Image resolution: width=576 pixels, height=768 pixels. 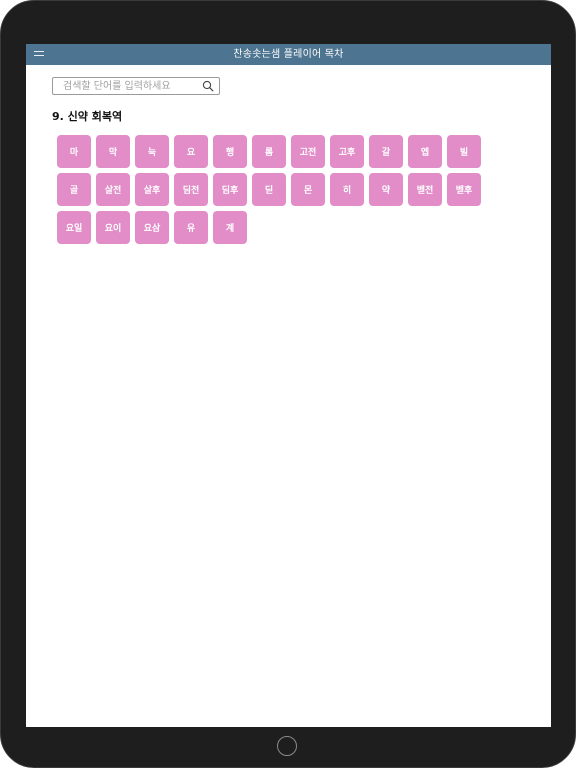 I want to click on section-title: 9. 신약 회복역, so click(x=87, y=116).